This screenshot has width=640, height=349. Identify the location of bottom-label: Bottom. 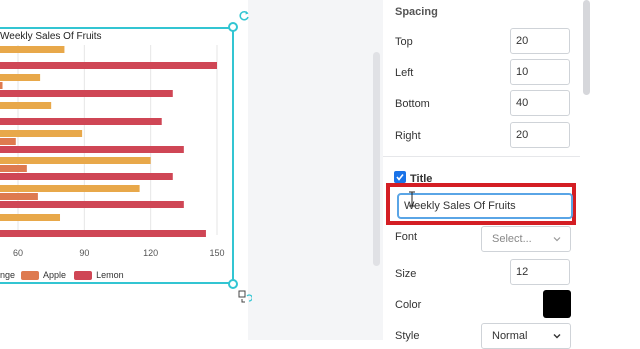
(412, 104).